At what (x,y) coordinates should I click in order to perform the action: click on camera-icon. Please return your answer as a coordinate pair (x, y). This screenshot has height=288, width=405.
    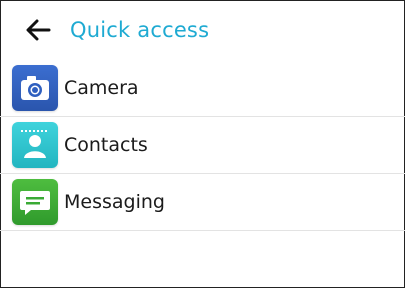
    Looking at the image, I should click on (35, 88).